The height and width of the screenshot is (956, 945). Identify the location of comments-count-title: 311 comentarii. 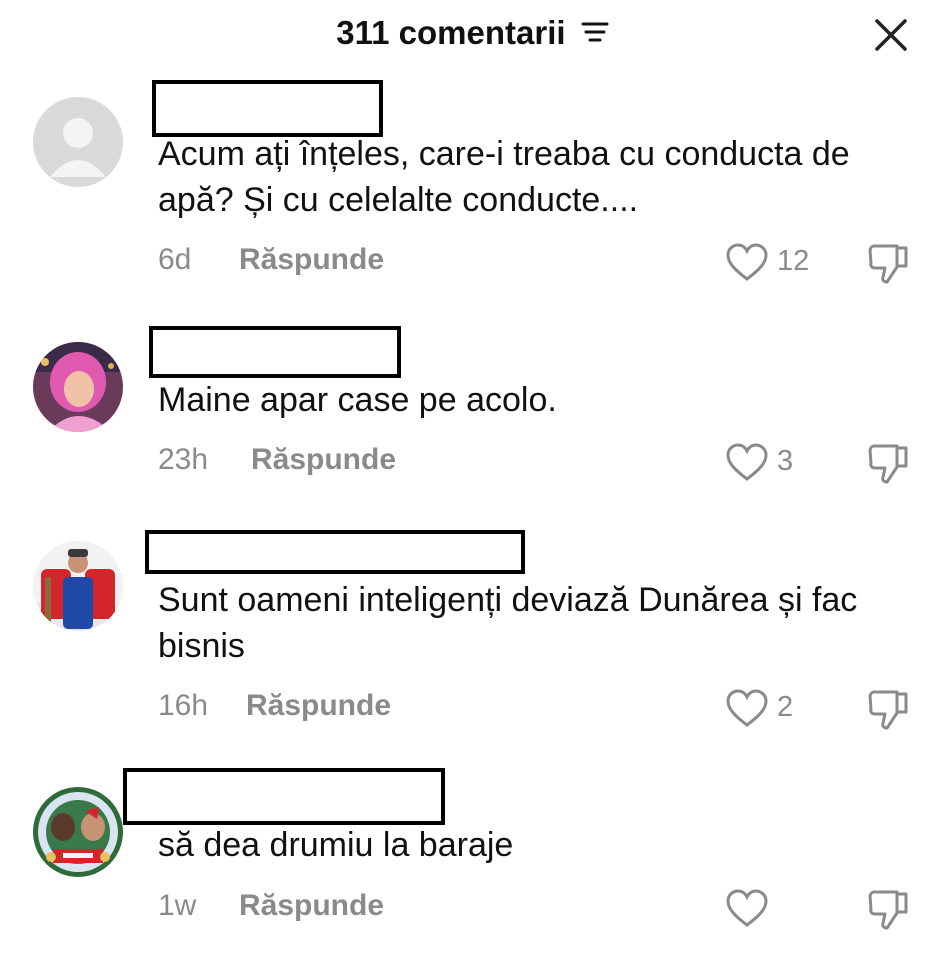
(451, 32).